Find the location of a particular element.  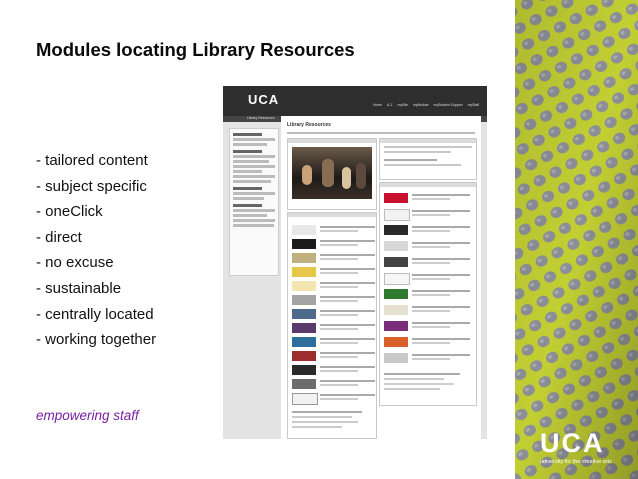

screenshot-nav-item: myStaff is located at coordinates (473, 105).